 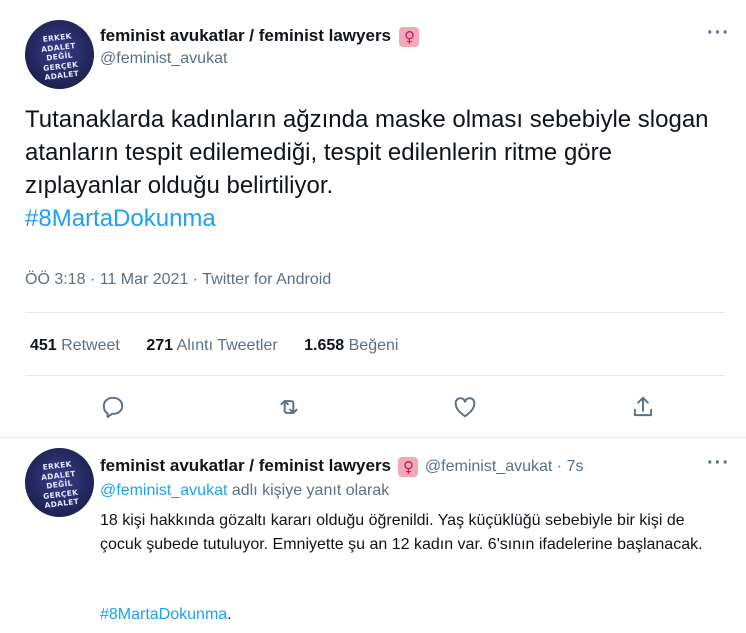 I want to click on display-name: feminist avukatlar / feminist lawyers, so click(x=245, y=35).